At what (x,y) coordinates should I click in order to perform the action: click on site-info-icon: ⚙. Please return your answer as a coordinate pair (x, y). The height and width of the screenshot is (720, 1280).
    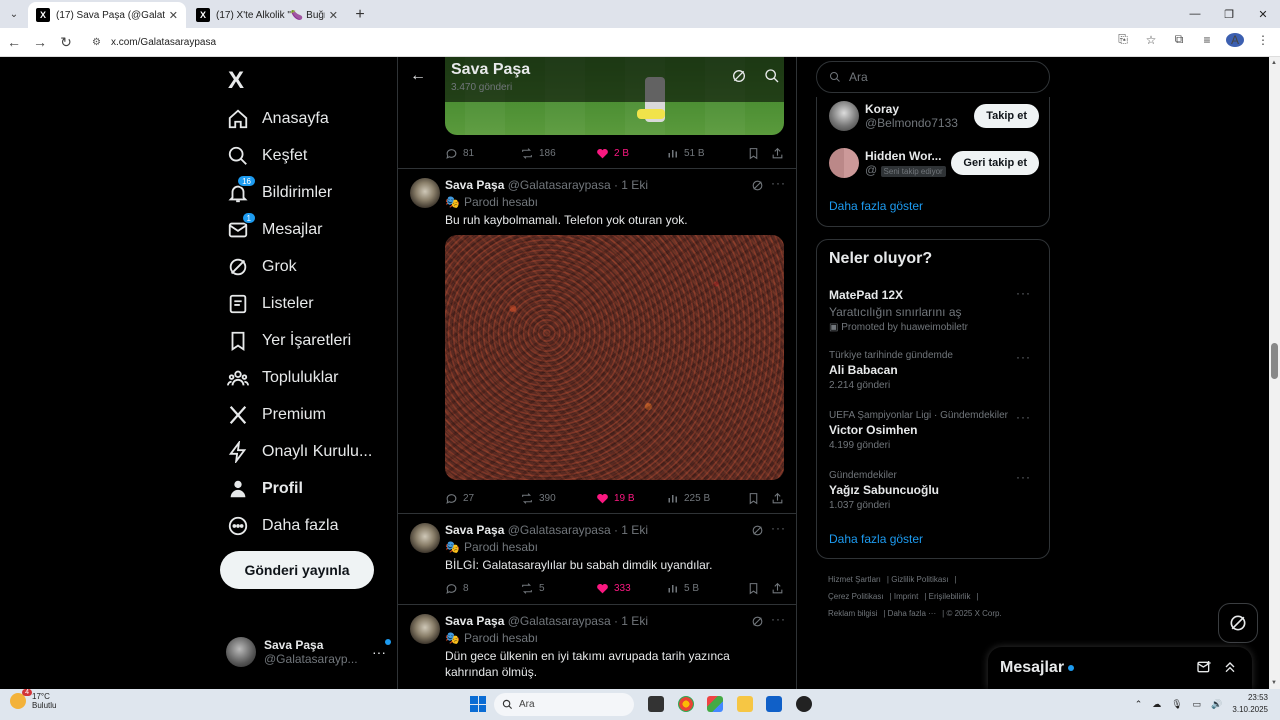
    Looking at the image, I should click on (96, 42).